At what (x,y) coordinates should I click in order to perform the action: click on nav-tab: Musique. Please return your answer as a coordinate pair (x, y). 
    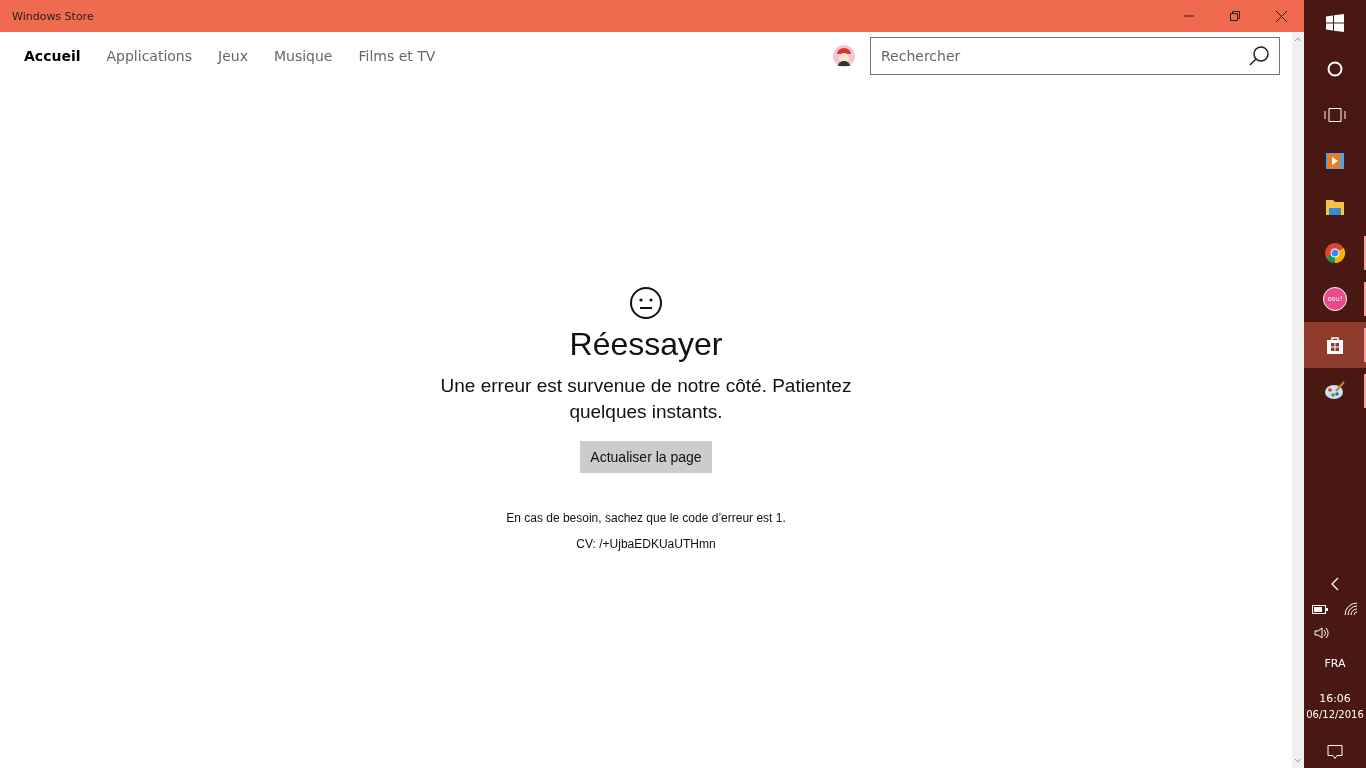
    Looking at the image, I should click on (303, 56).